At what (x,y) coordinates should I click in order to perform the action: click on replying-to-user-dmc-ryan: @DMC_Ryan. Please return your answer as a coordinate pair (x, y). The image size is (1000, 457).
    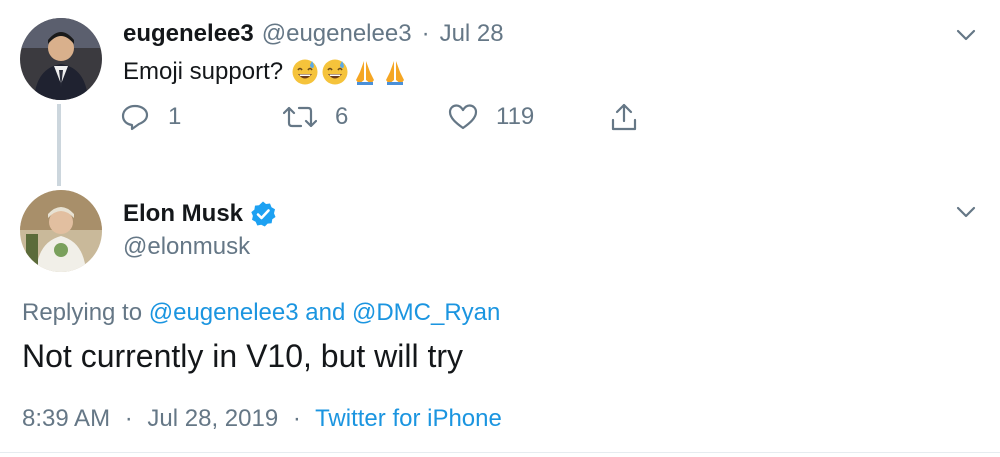
    Looking at the image, I should click on (426, 312).